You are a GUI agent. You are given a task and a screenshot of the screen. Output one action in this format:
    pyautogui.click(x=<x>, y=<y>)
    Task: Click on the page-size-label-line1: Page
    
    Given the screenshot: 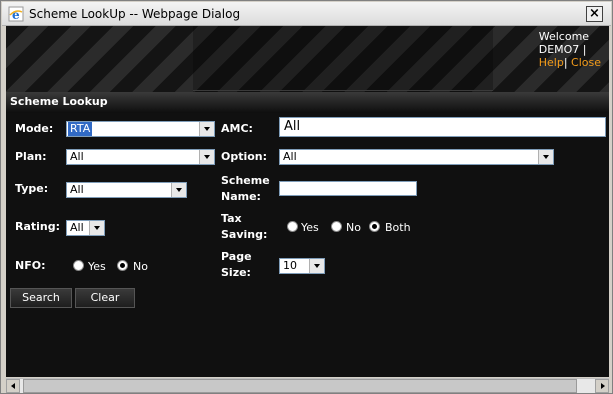 What is the action you would take?
    pyautogui.click(x=236, y=256)
    